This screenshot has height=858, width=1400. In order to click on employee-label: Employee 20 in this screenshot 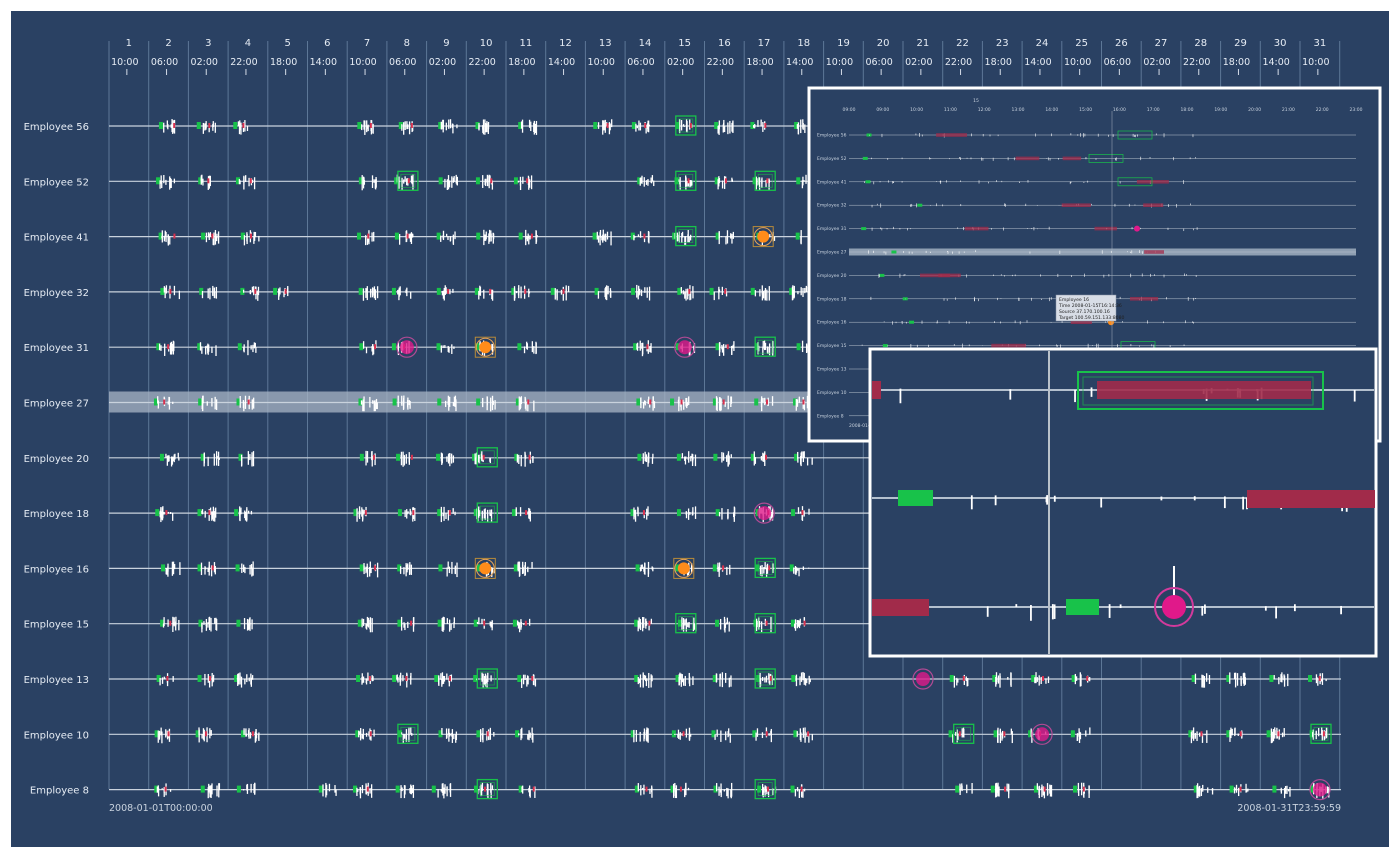, I will do `click(56, 459)`.